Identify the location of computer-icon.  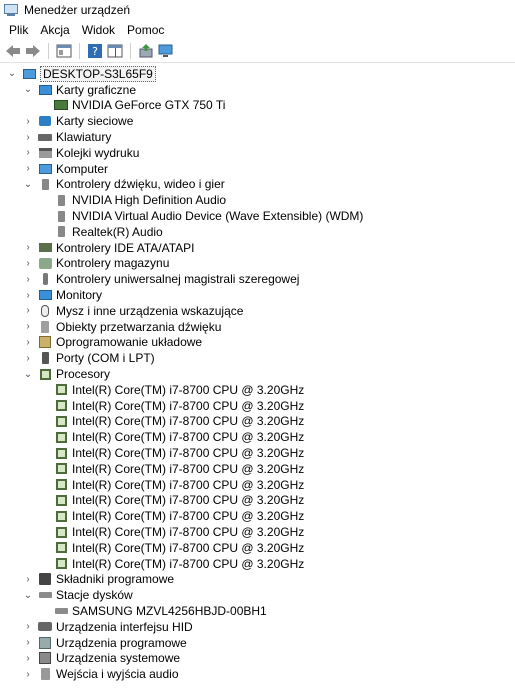
(45, 169).